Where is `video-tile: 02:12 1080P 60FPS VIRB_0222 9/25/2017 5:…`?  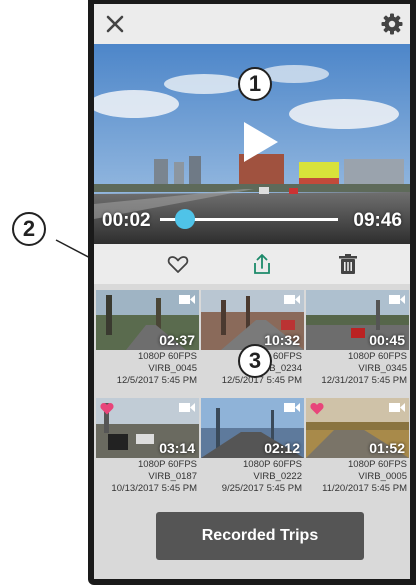 video-tile: 02:12 1080P 60FPS VIRB_0222 9/25/2017 5:… is located at coordinates (252, 446).